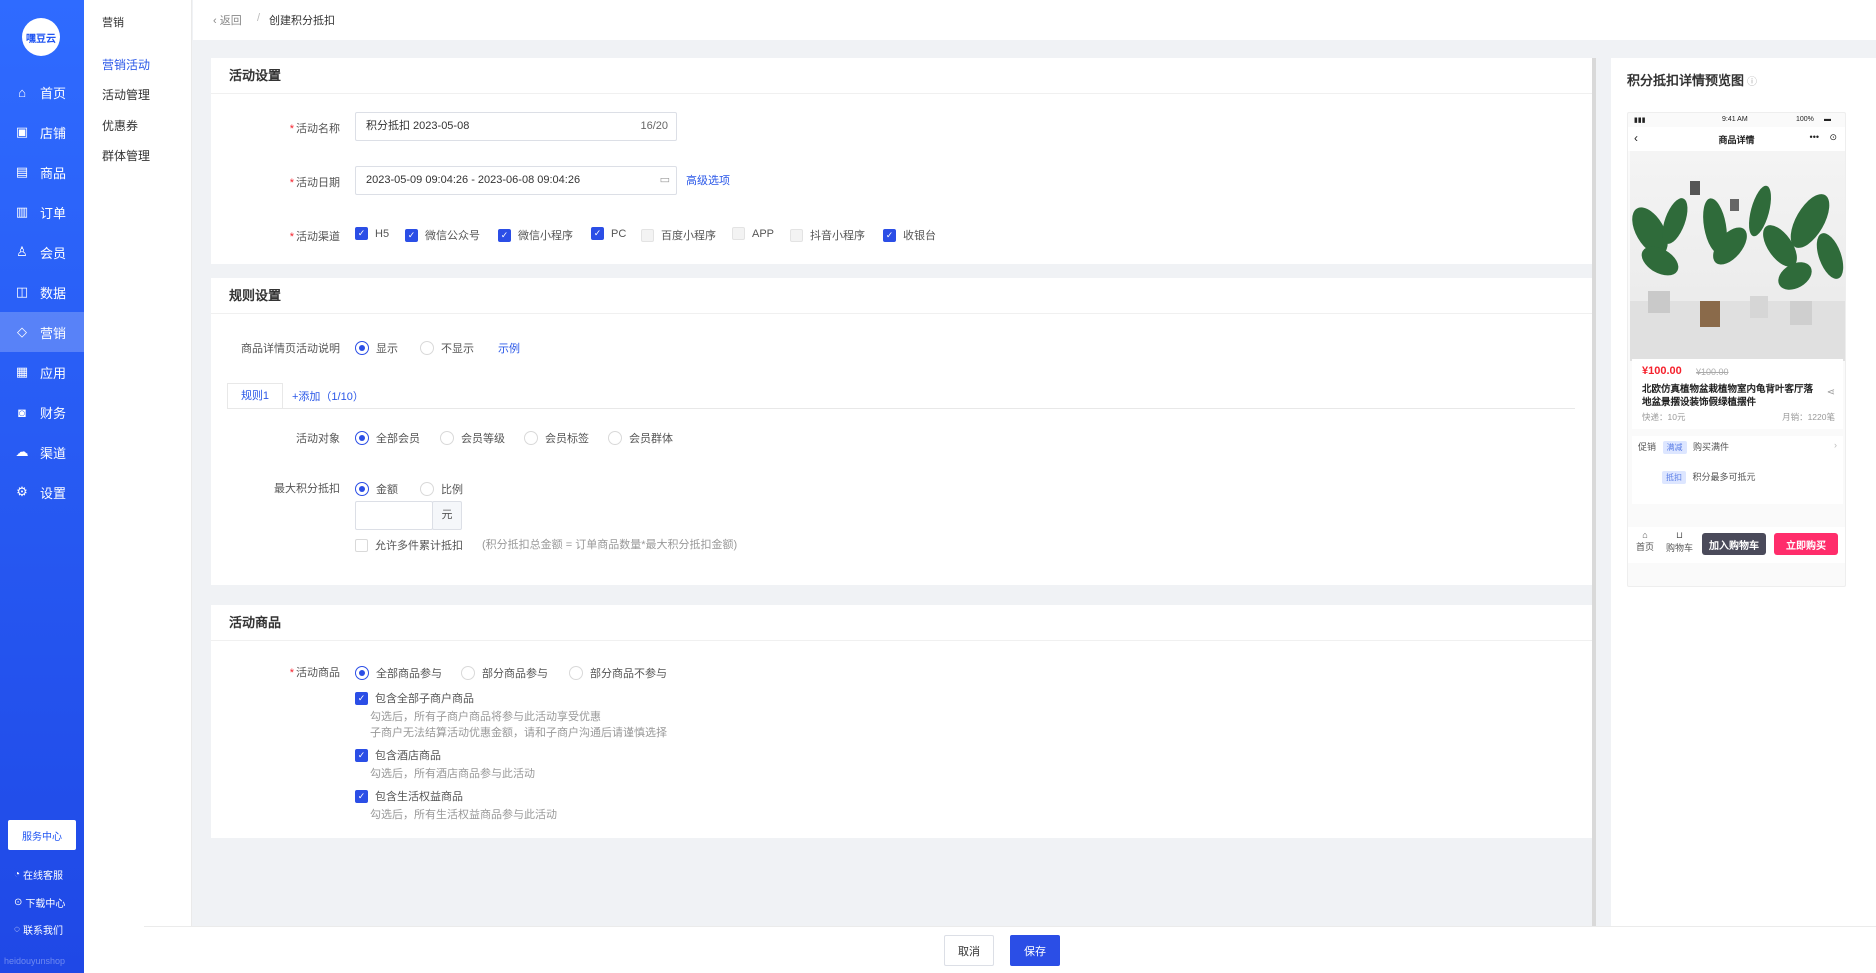  Describe the element at coordinates (42, 372) in the screenshot. I see `nav-item: ▦ 应用` at that location.